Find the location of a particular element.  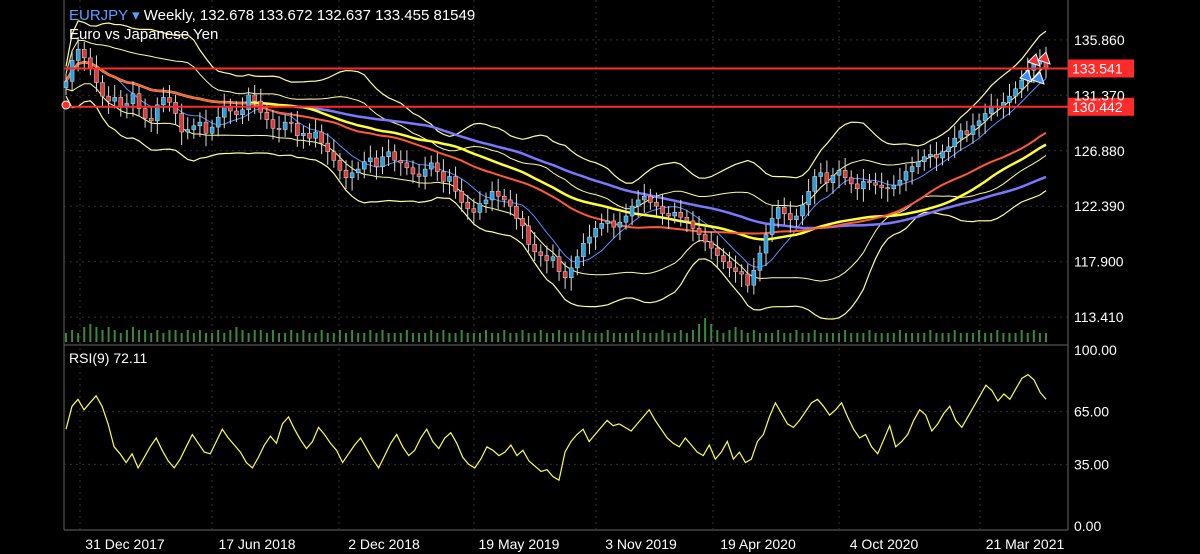

symbol-label: EURJPY is located at coordinates (98, 15).